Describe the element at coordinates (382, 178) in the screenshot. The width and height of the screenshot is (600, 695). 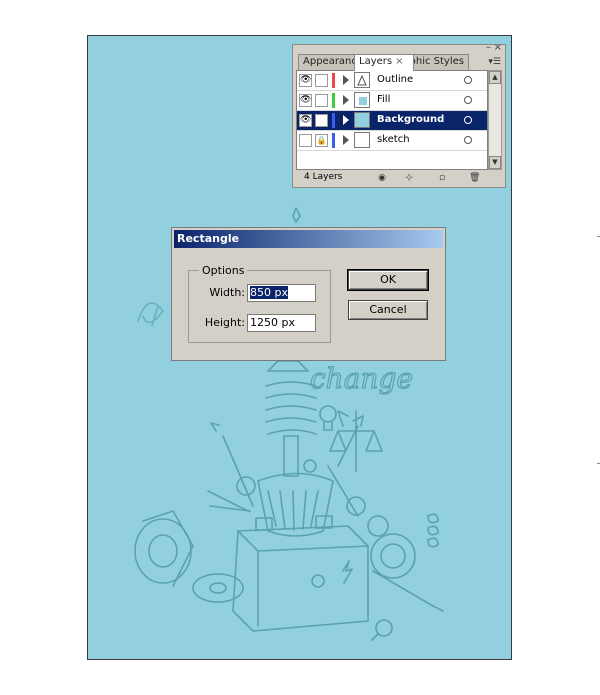
I see `make-clipping-mask-icon: ◉` at that location.